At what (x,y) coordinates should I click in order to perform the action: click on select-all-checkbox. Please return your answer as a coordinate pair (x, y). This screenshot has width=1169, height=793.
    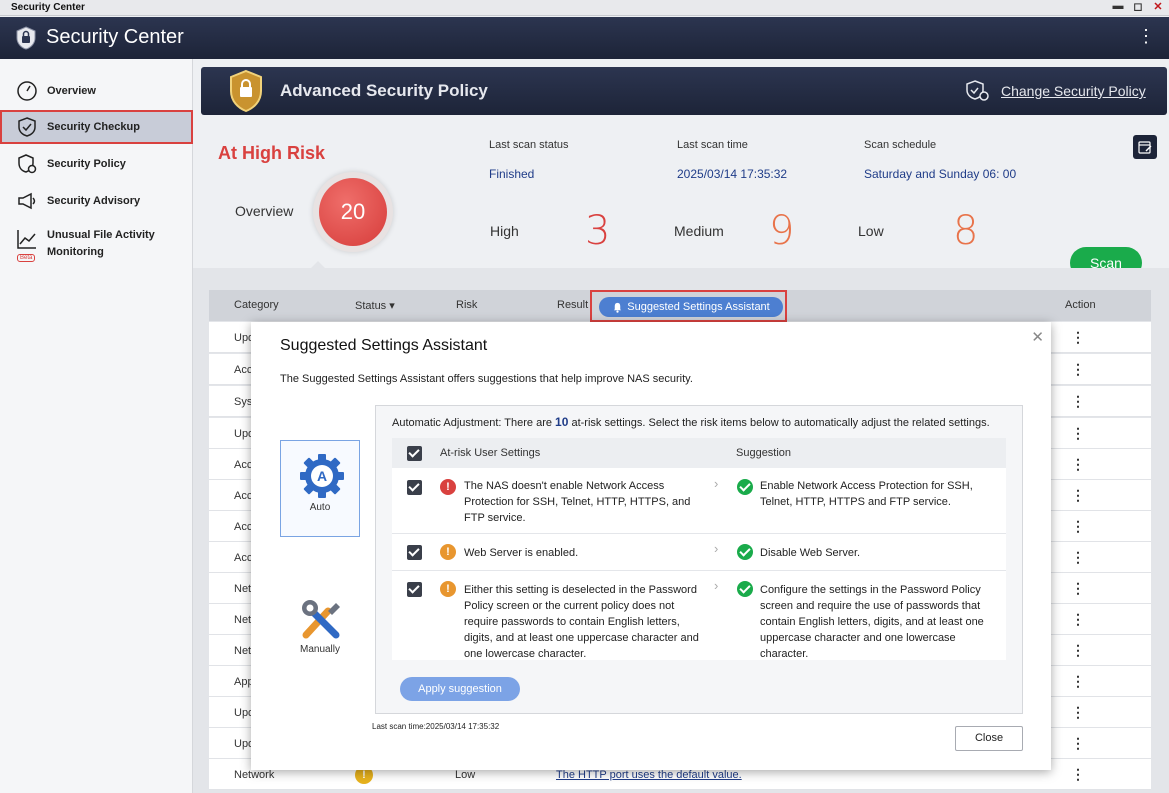
    Looking at the image, I should click on (414, 453).